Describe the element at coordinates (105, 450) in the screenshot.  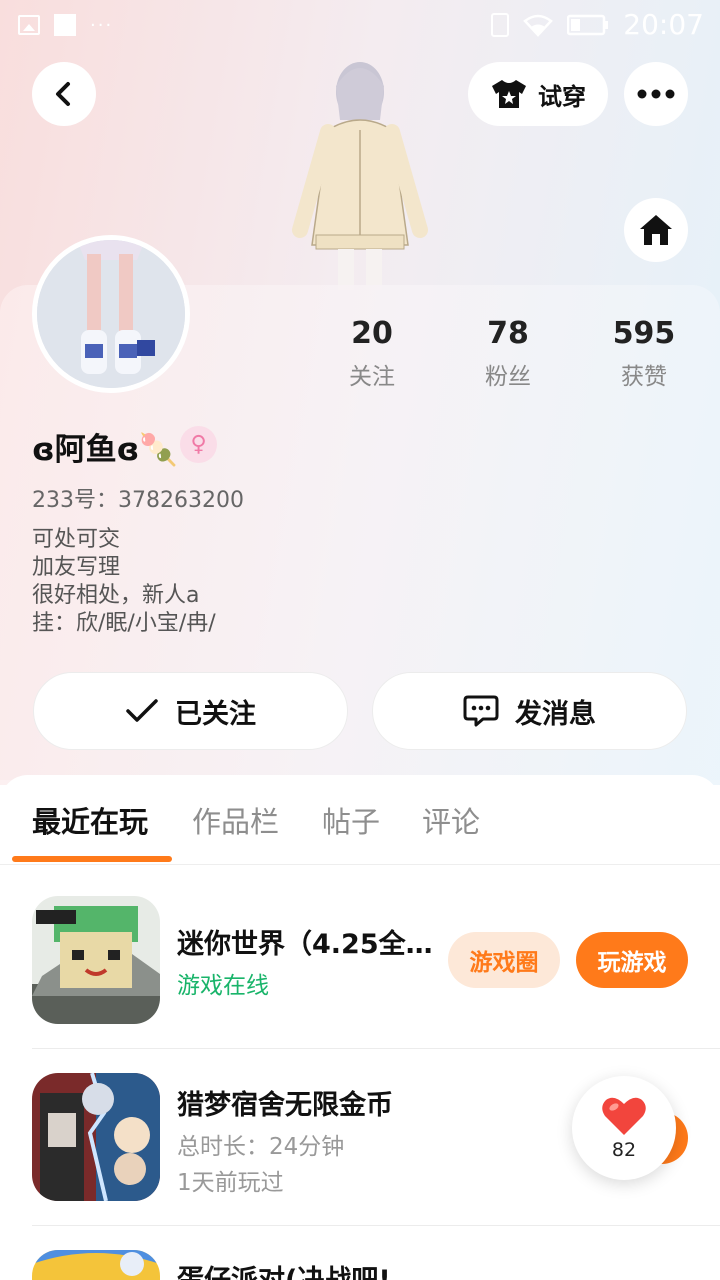
I see `username: ɞ阿鱼ɞ🍡` at that location.